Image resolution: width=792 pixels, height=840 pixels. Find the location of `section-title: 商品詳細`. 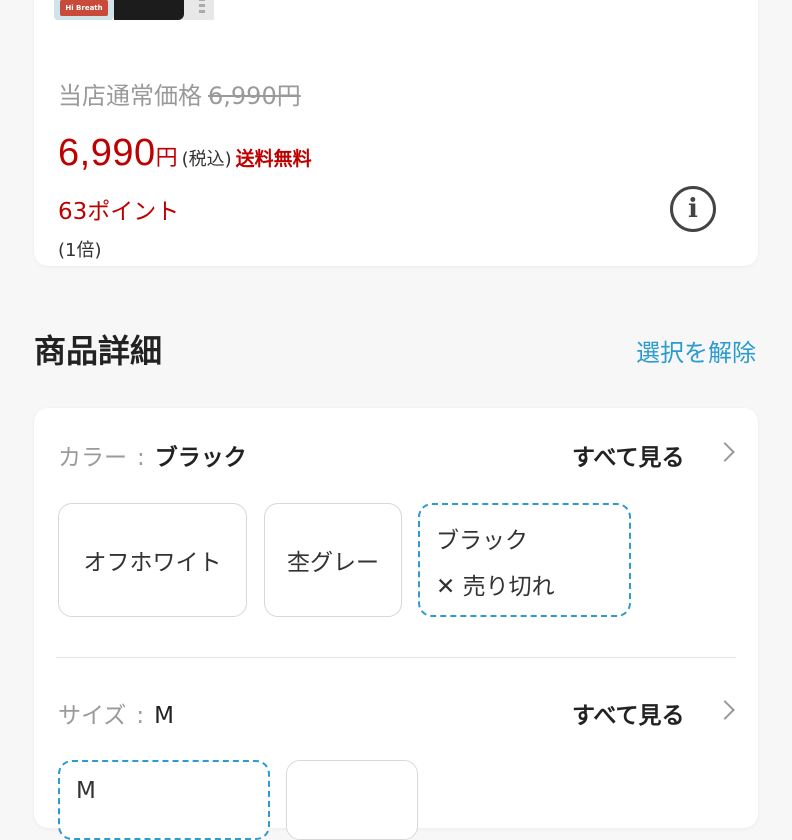

section-title: 商品詳細 is located at coordinates (98, 351).